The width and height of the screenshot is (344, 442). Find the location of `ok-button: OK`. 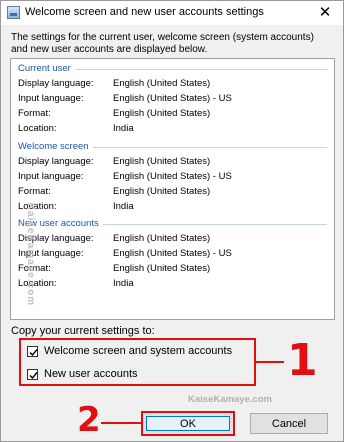

ok-button: OK is located at coordinates (188, 423).